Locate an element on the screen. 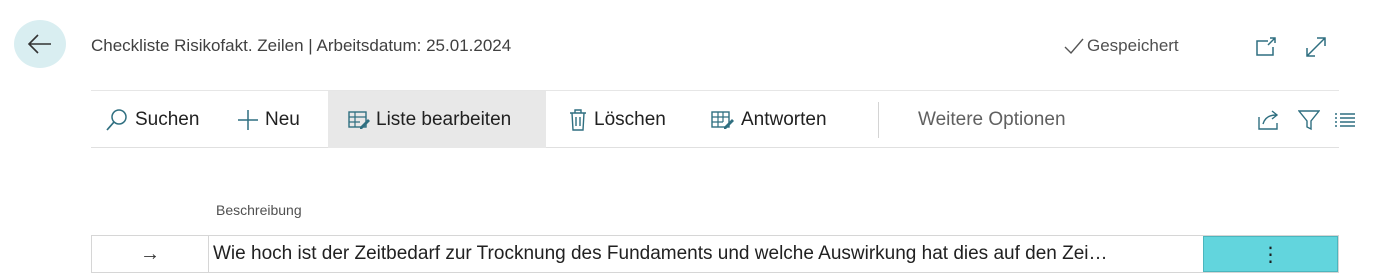 The height and width of the screenshot is (273, 1383). expand-button is located at coordinates (1316, 47).